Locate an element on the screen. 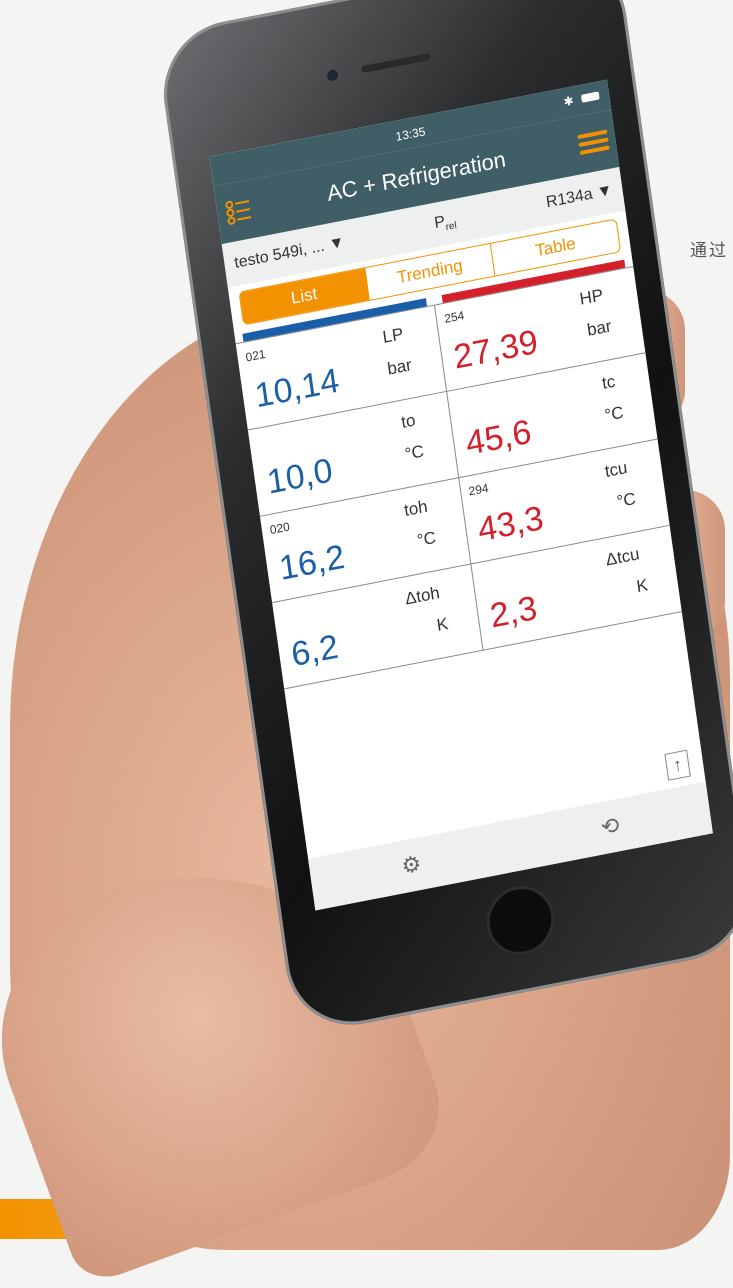 This screenshot has height=1288, width=733. menu-list-icon is located at coordinates (239, 211).